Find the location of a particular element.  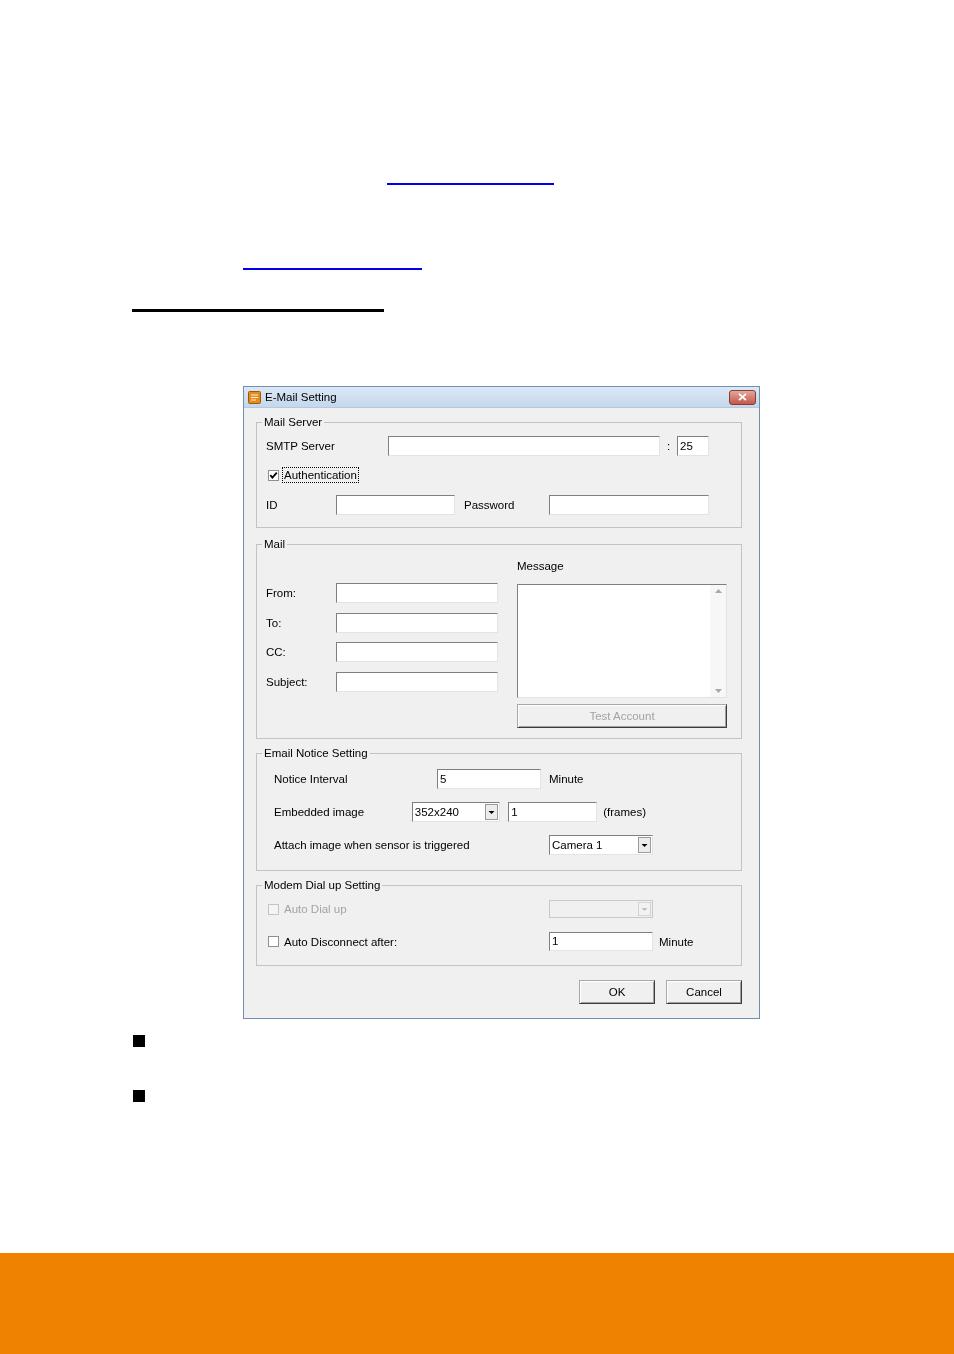

field-label: Attach image when sensor is triggered is located at coordinates (372, 845).